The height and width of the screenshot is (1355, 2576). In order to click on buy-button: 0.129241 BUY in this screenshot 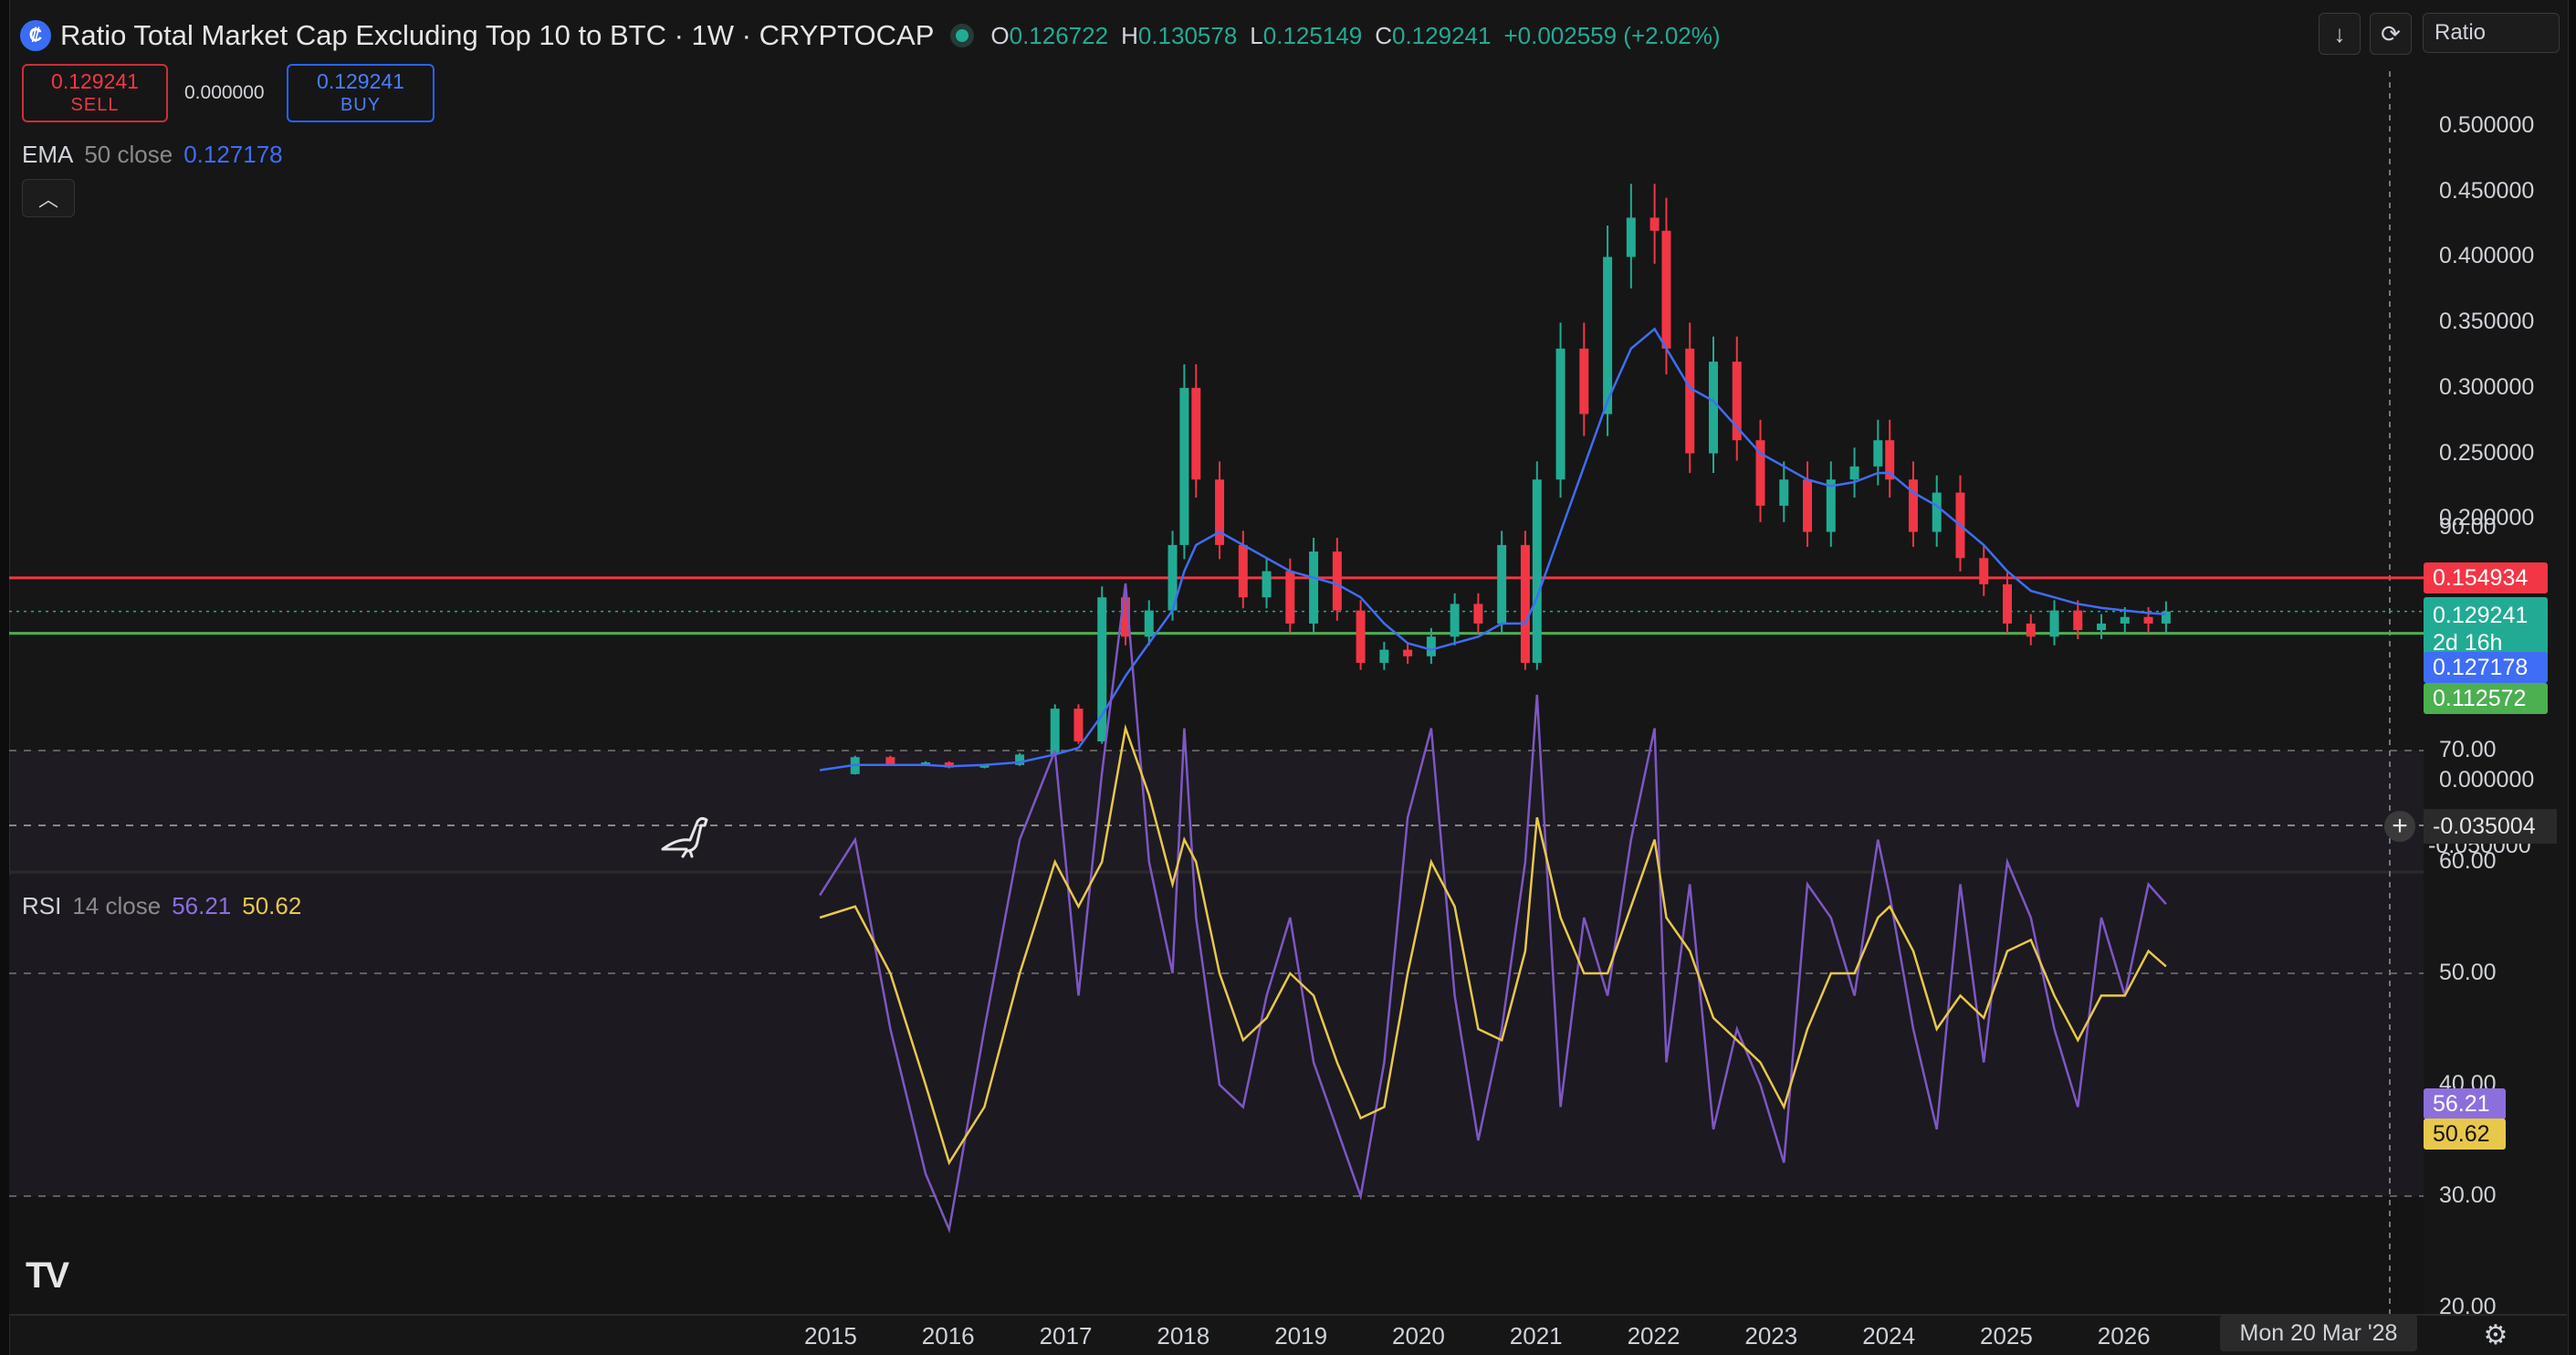, I will do `click(361, 93)`.